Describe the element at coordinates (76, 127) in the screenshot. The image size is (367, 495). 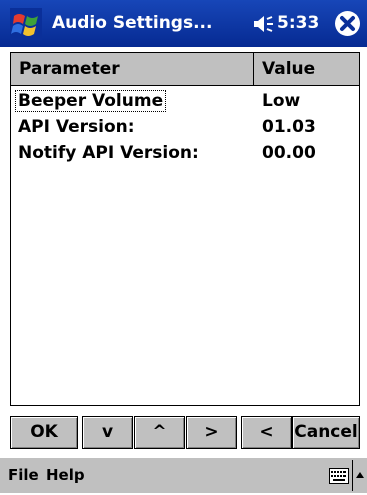
I see `parameter-cell: API Version:` at that location.